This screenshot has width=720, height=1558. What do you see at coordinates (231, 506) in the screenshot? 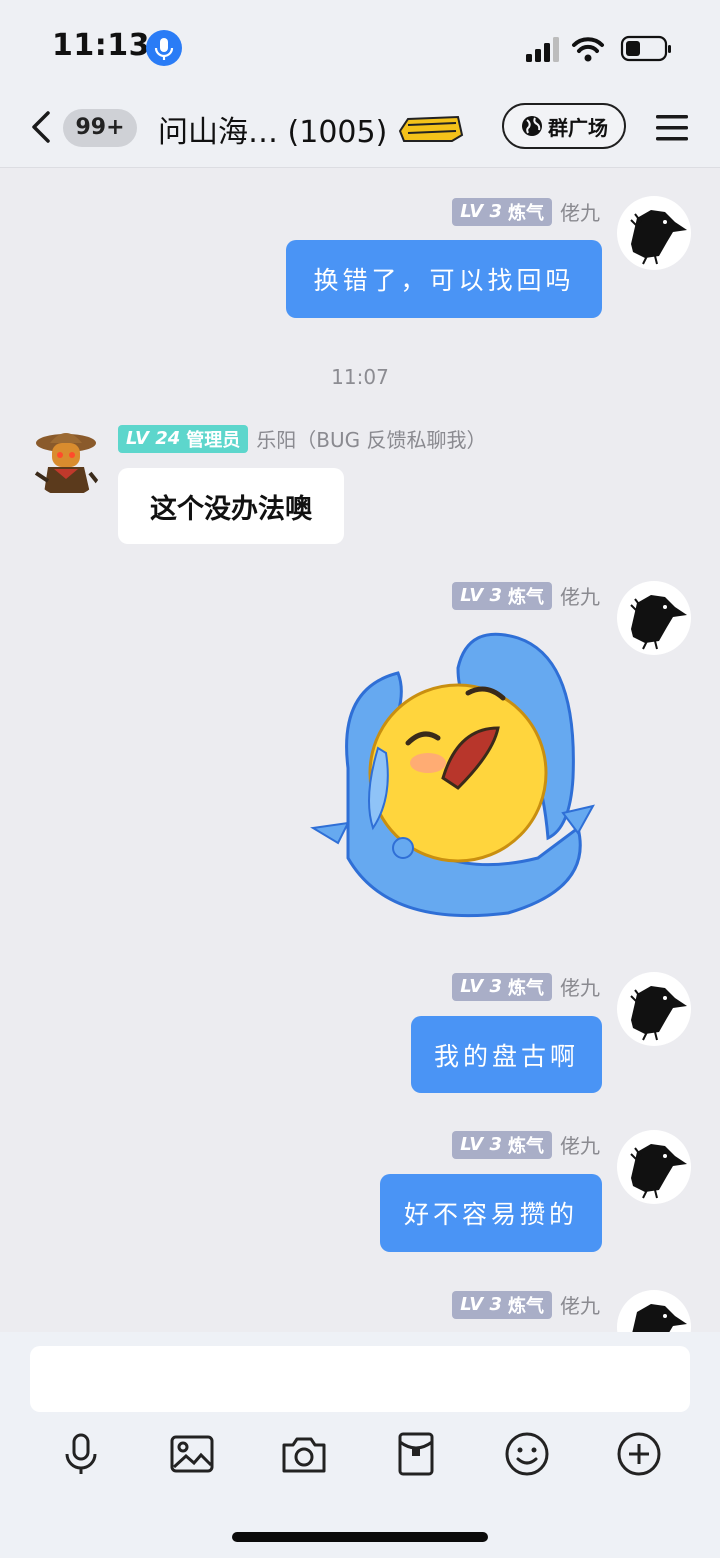
I see `incoming-message-bubble: 这个没办法噢` at bounding box center [231, 506].